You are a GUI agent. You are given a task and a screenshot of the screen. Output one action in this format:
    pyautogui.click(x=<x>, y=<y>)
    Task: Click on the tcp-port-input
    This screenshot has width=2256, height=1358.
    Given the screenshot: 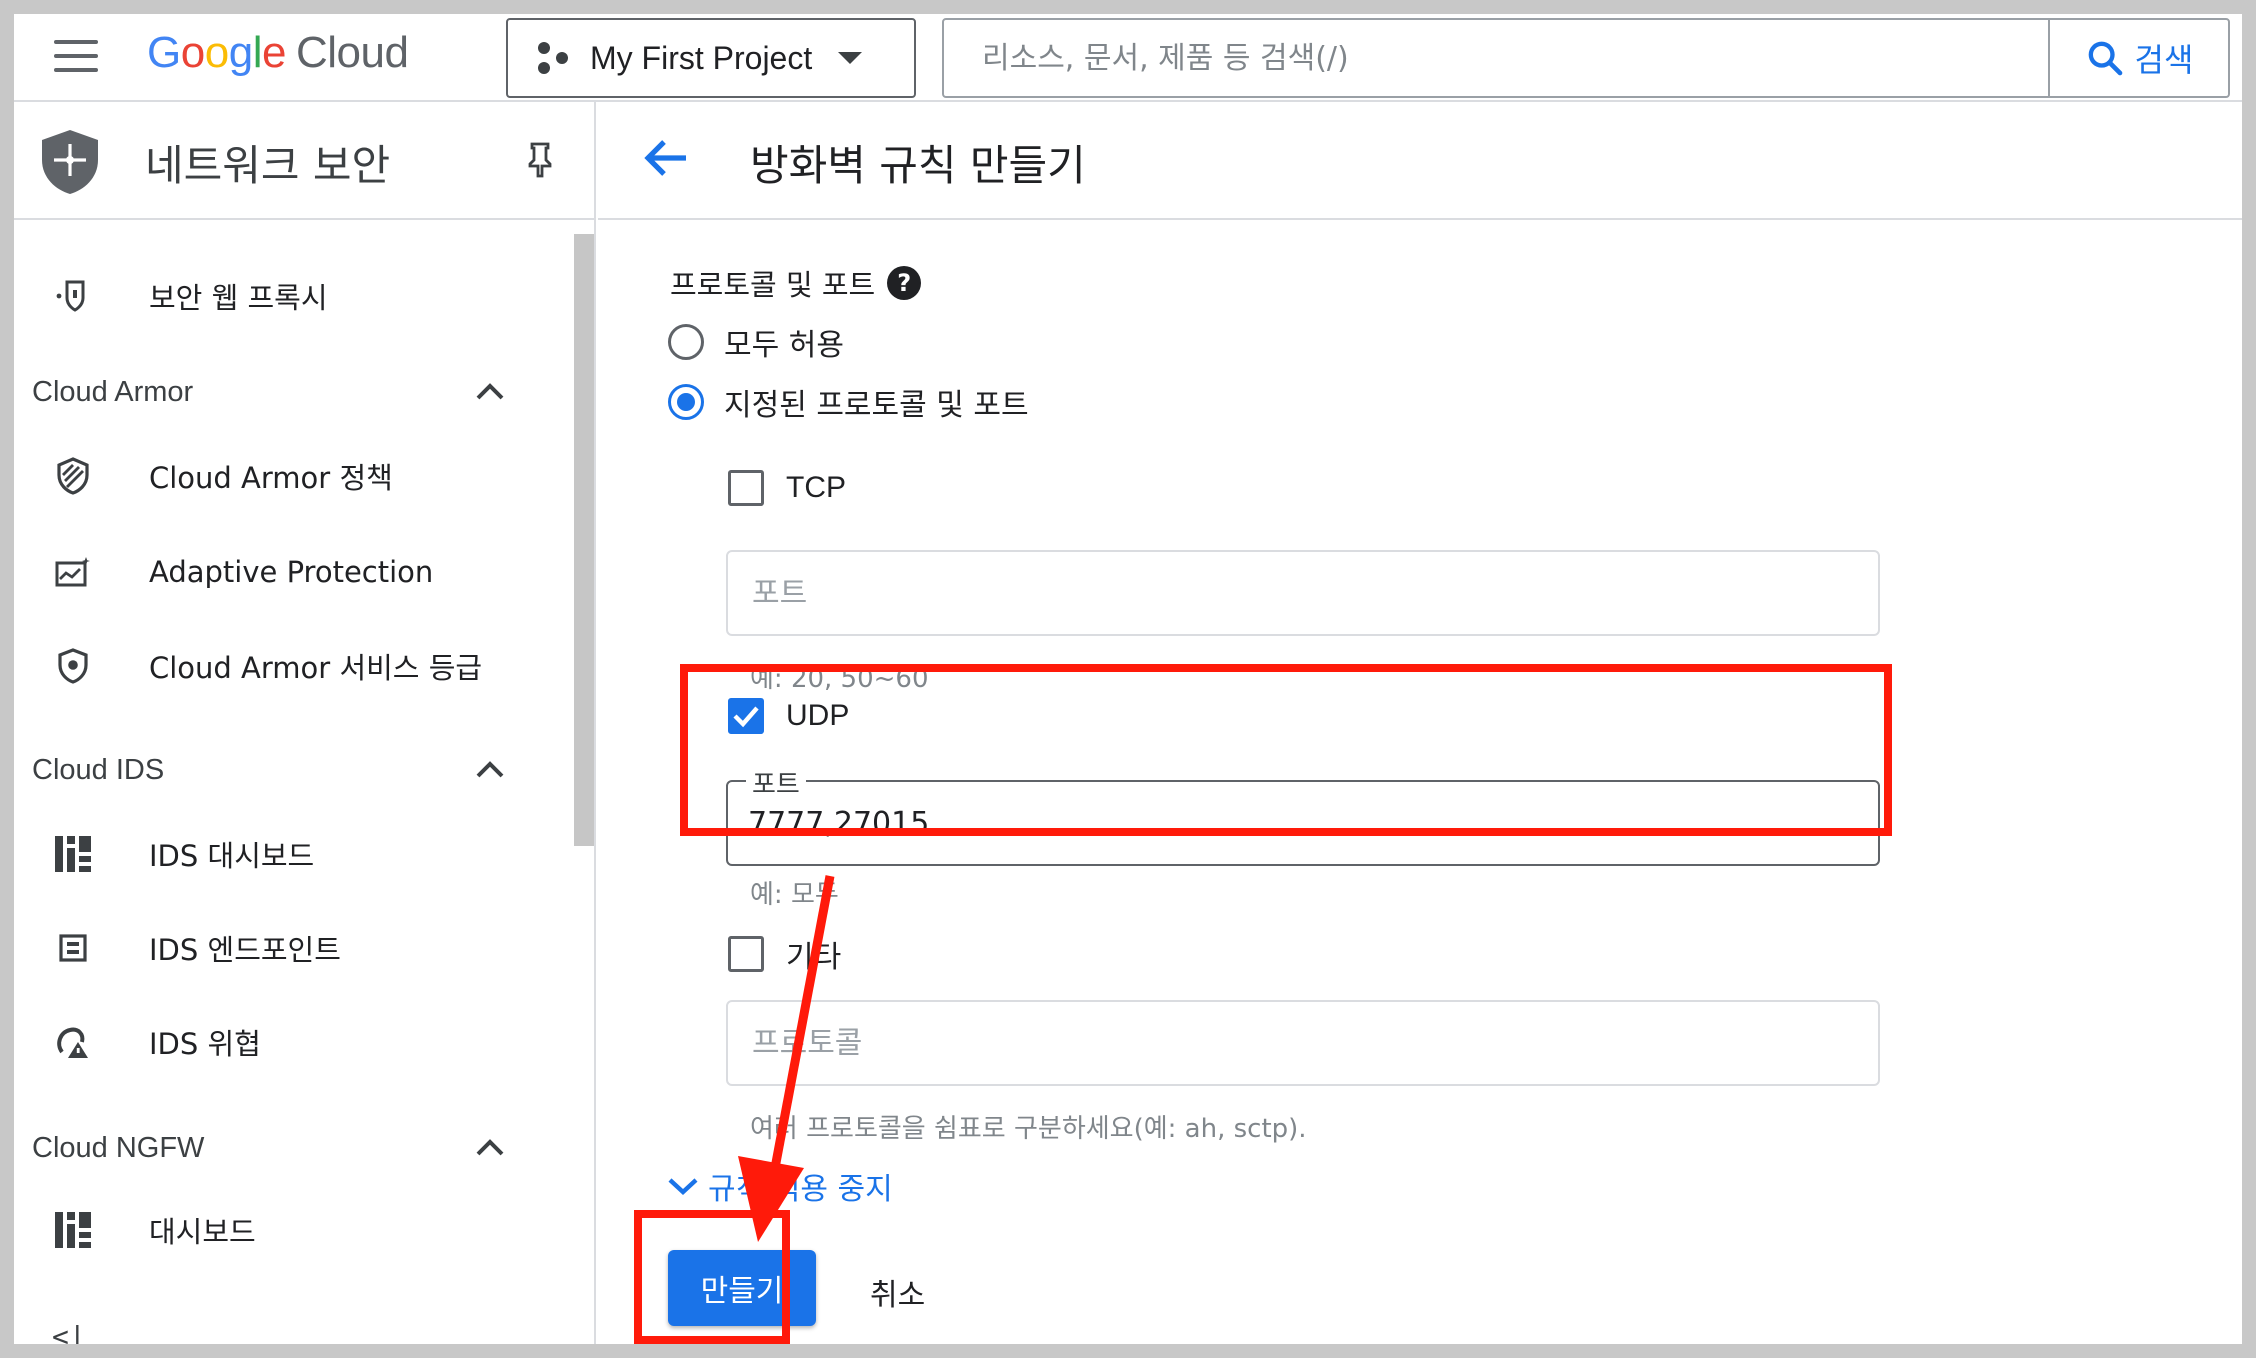 What is the action you would take?
    pyautogui.click(x=1303, y=593)
    